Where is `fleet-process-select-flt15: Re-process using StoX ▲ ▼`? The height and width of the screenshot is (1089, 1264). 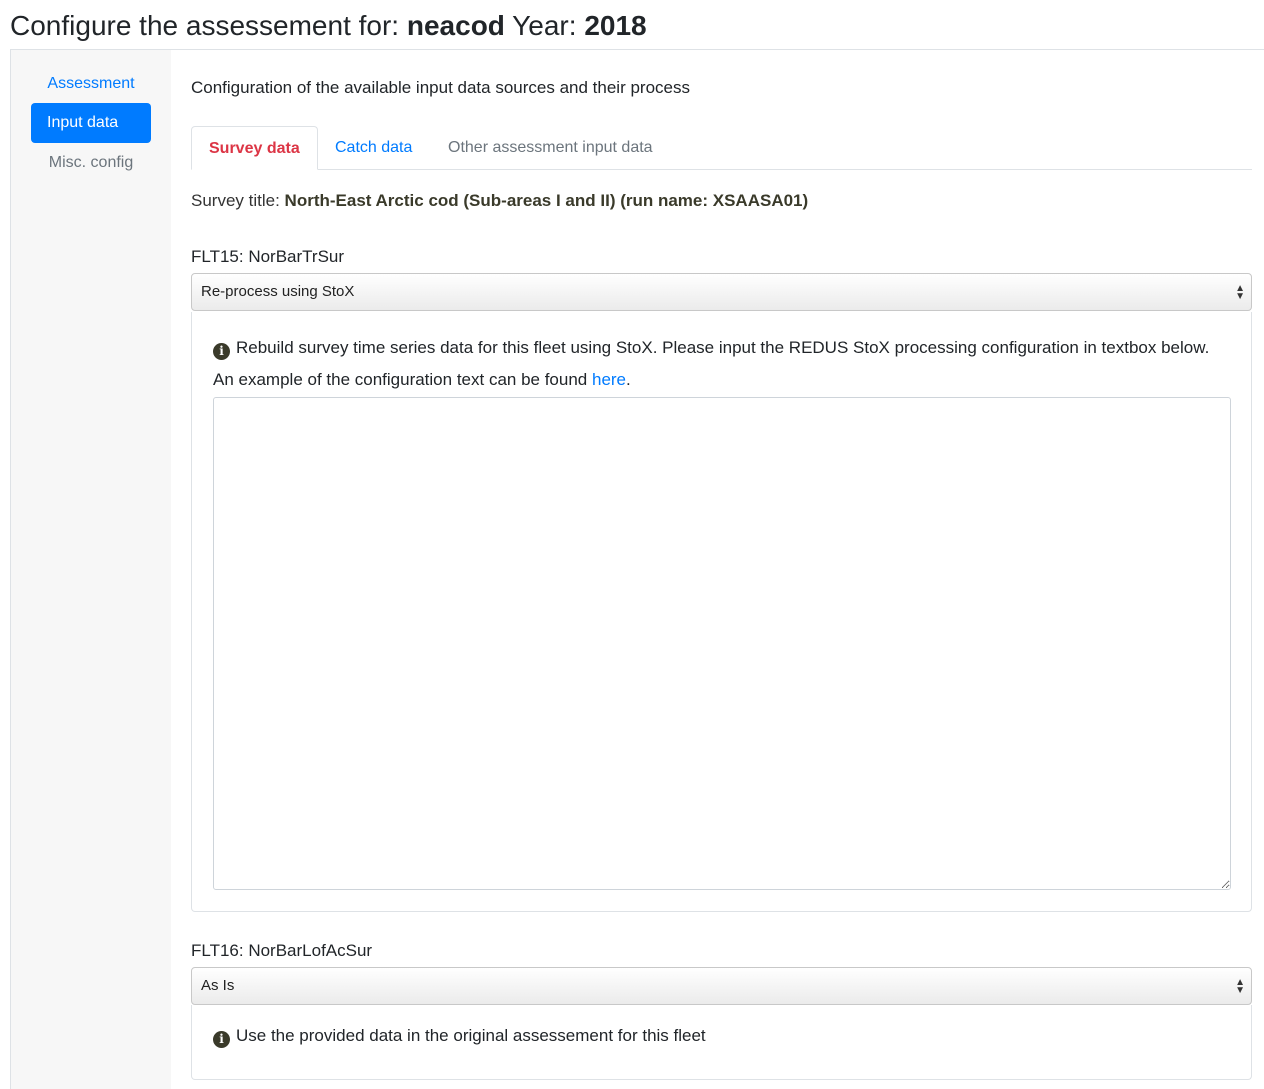 fleet-process-select-flt15: Re-process using StoX ▲ ▼ is located at coordinates (721, 292).